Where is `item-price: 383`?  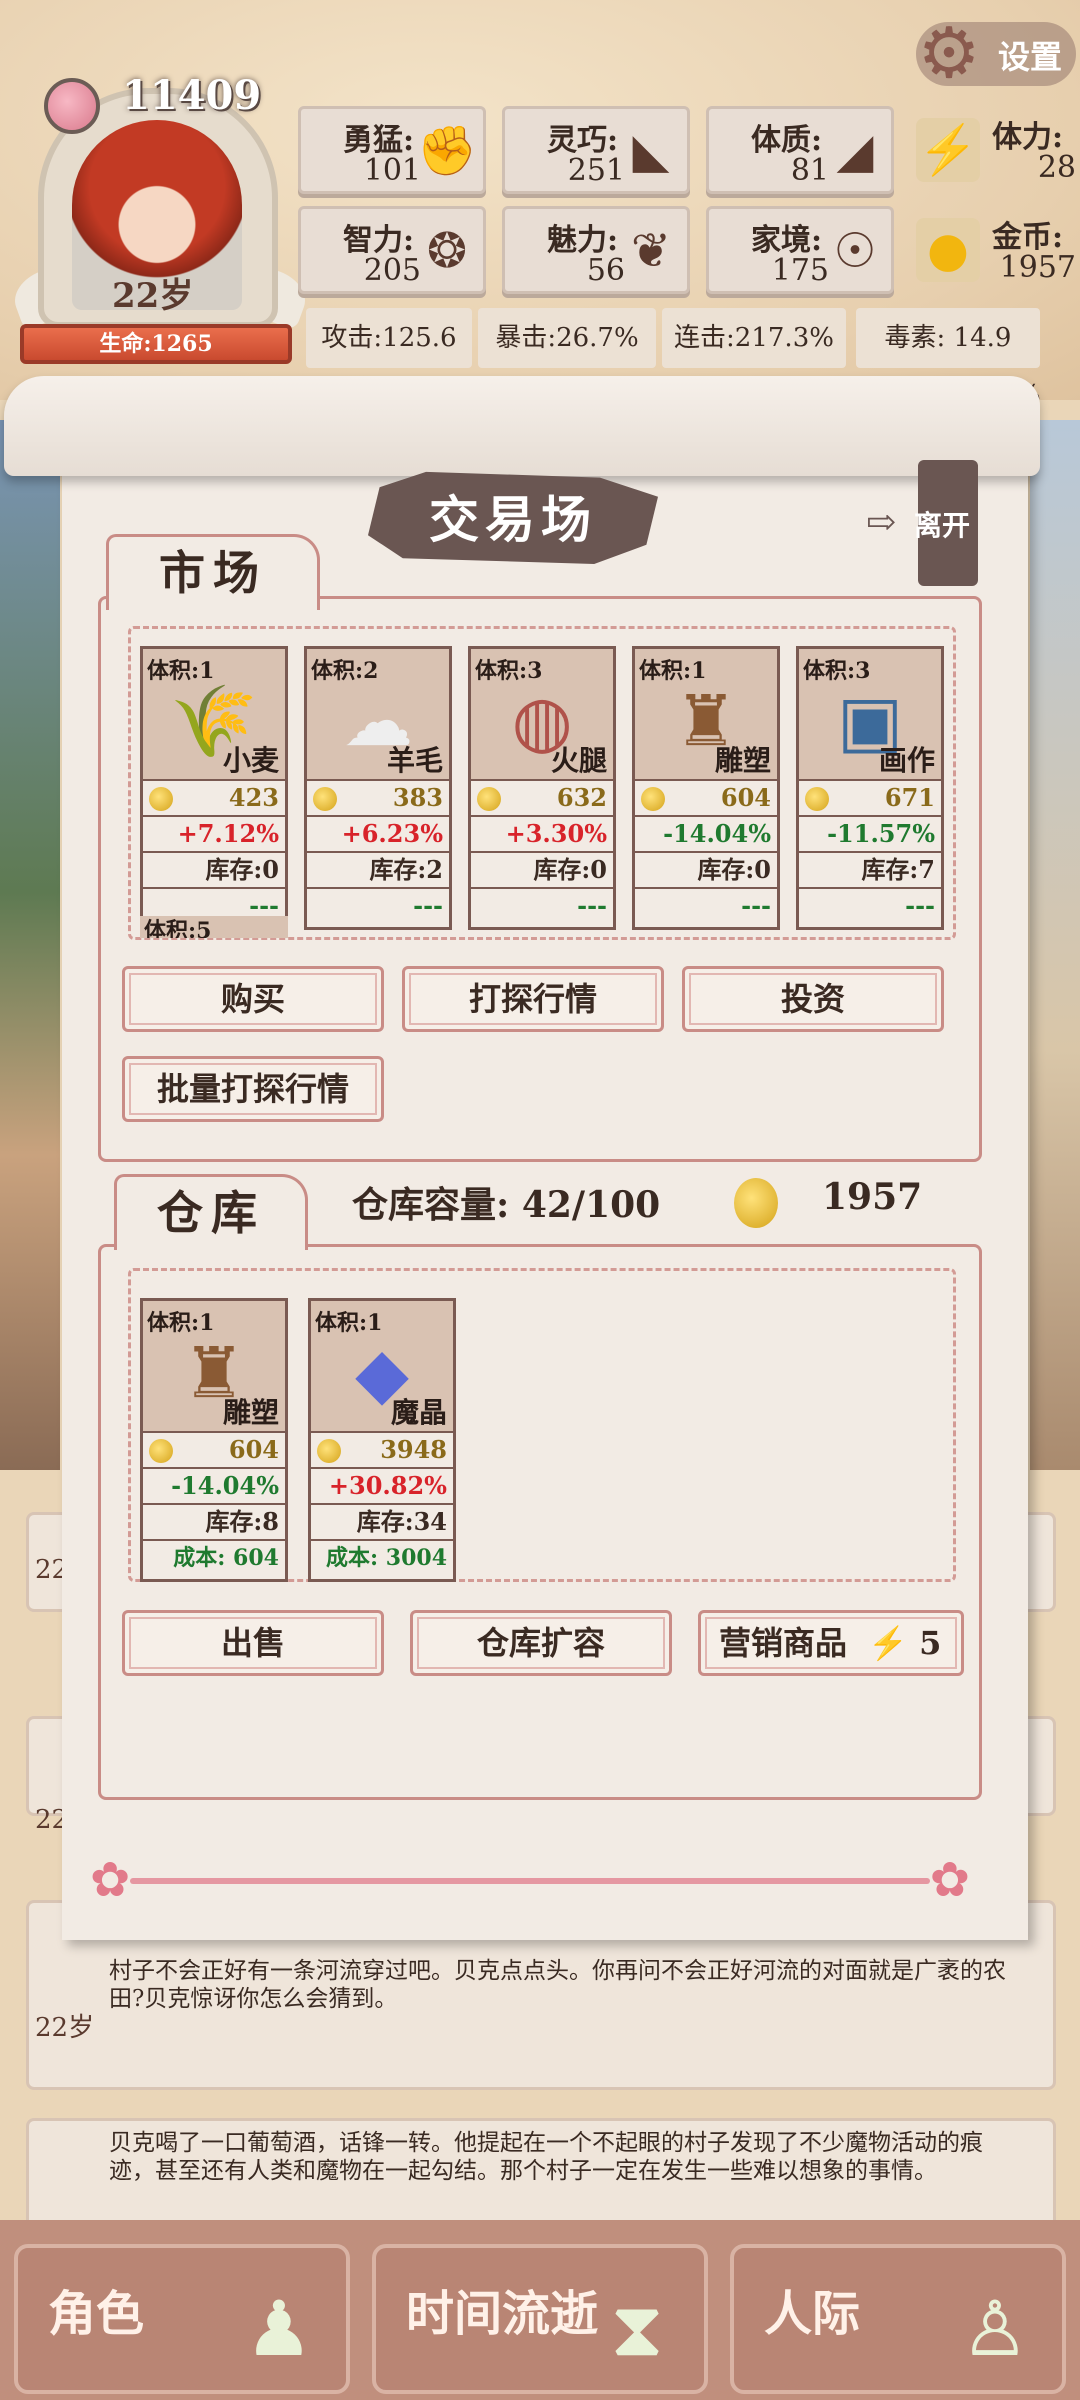 item-price: 383 is located at coordinates (378, 797).